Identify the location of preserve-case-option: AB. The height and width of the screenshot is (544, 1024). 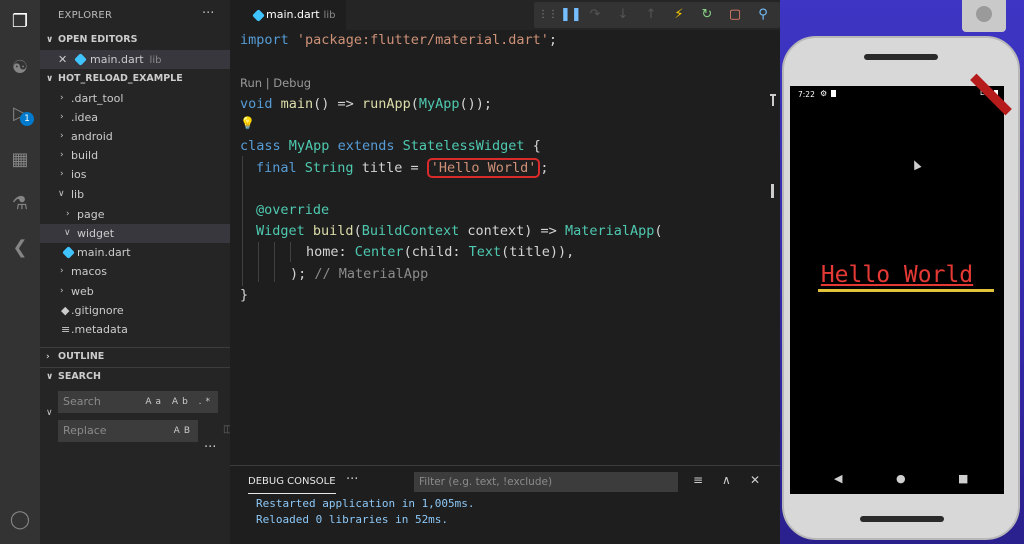
(184, 431).